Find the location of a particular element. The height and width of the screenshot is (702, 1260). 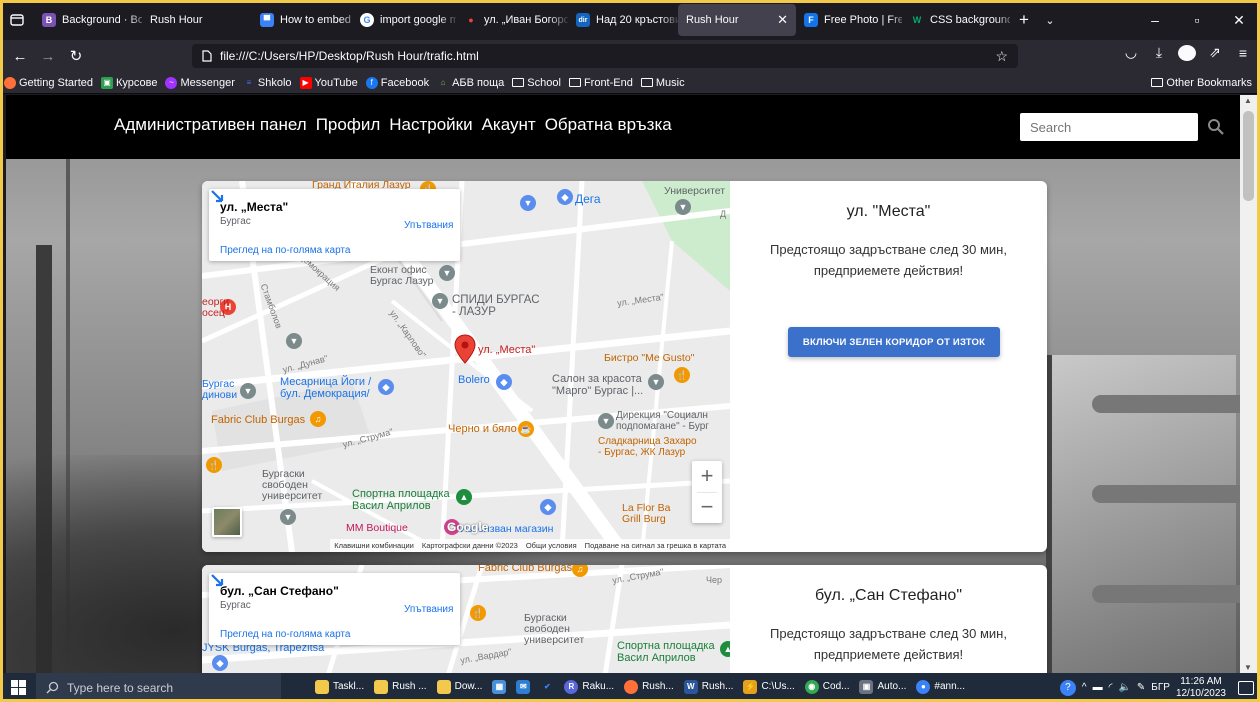

chevron-down-icon: ⌄ is located at coordinates (1050, 20).